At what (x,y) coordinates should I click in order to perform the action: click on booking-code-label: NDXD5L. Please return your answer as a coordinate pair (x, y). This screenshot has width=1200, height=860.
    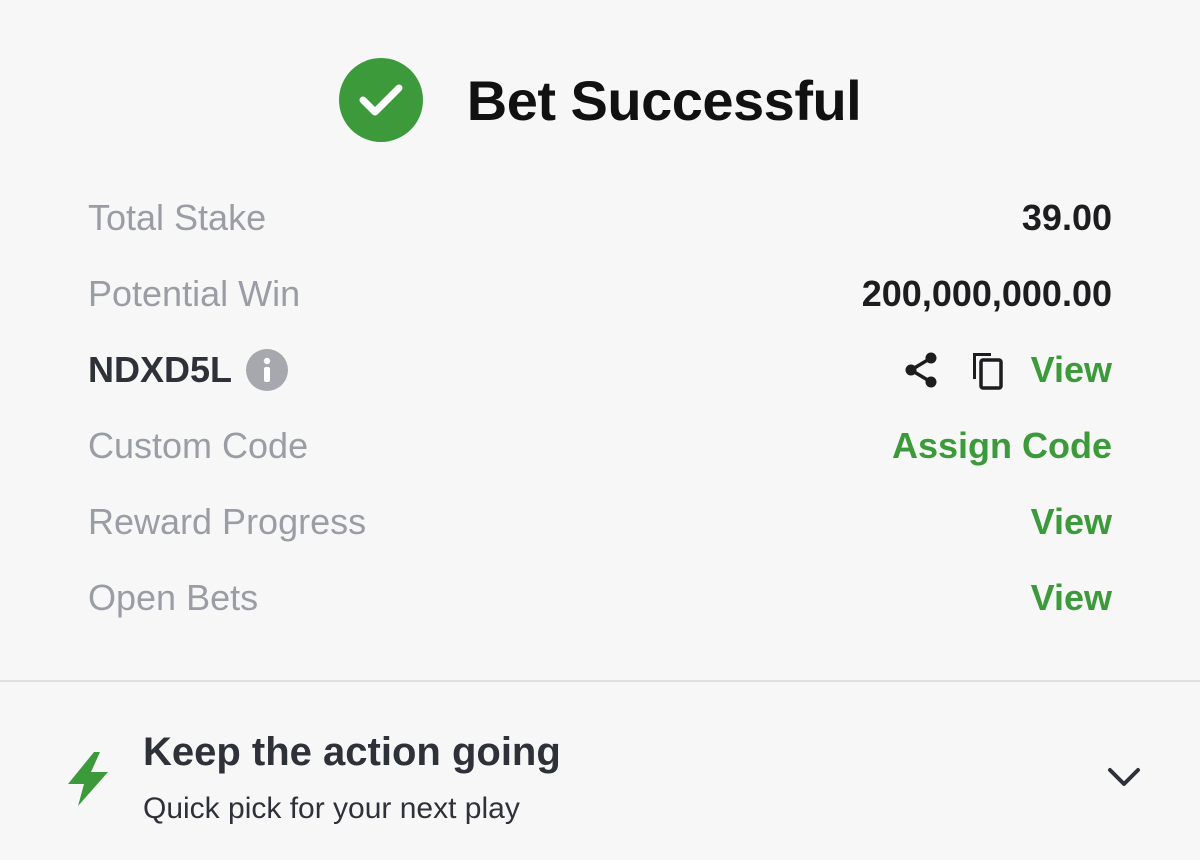
    Looking at the image, I should click on (160, 369).